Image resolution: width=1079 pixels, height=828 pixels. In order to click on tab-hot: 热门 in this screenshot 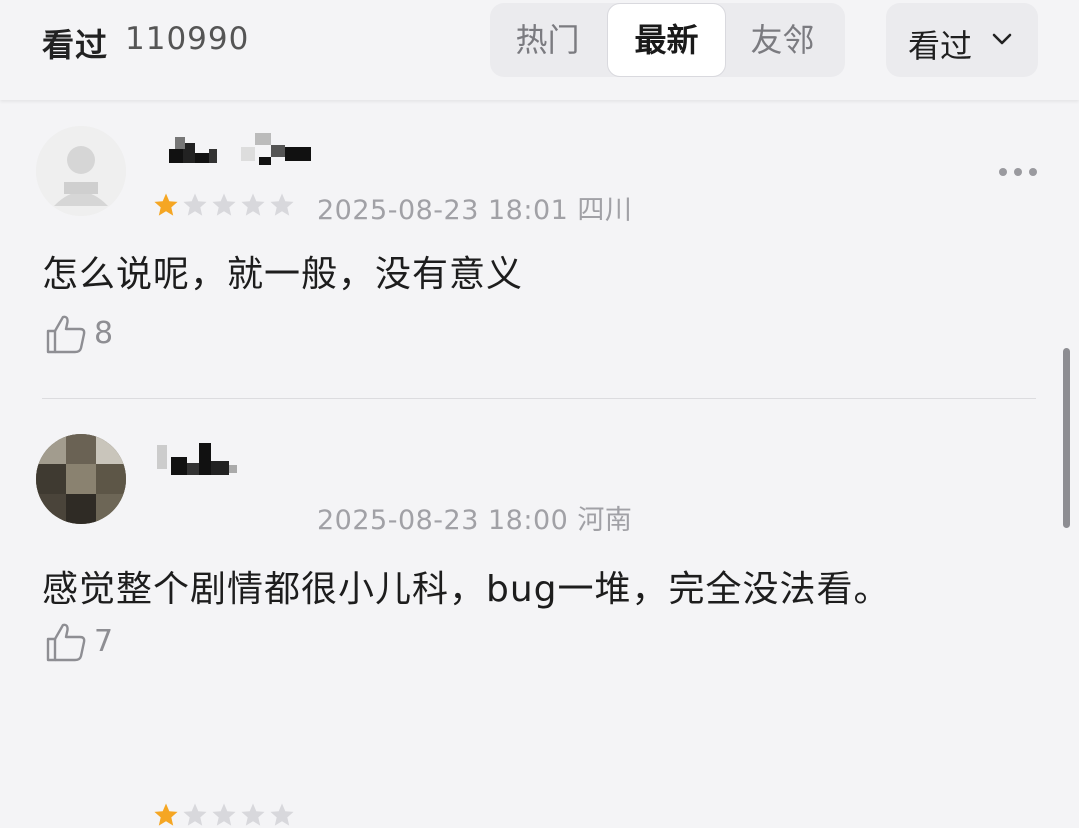, I will do `click(547, 40)`.